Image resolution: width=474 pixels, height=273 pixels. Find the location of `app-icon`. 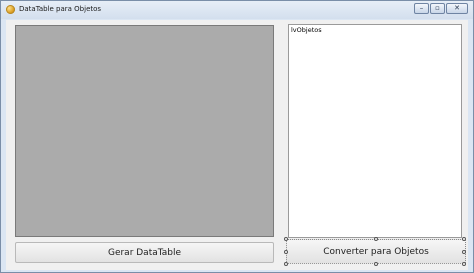

app-icon is located at coordinates (10, 9).